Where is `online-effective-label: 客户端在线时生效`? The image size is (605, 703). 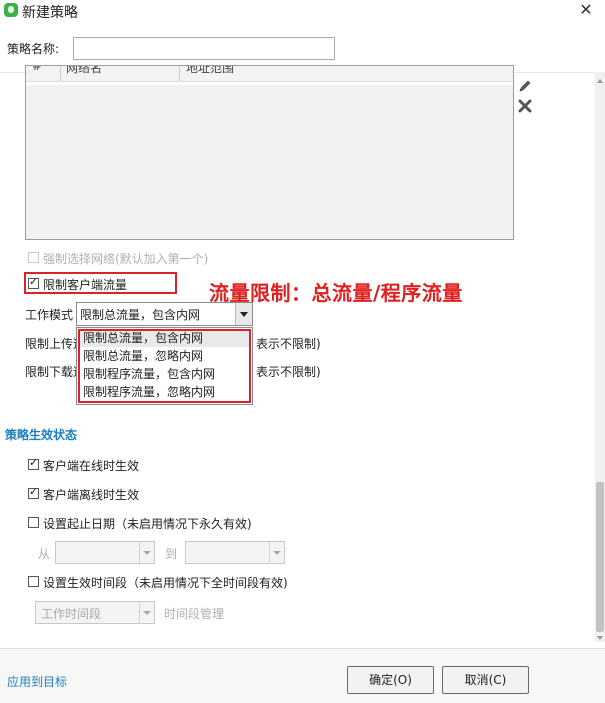 online-effective-label: 客户端在线时生效 is located at coordinates (91, 465).